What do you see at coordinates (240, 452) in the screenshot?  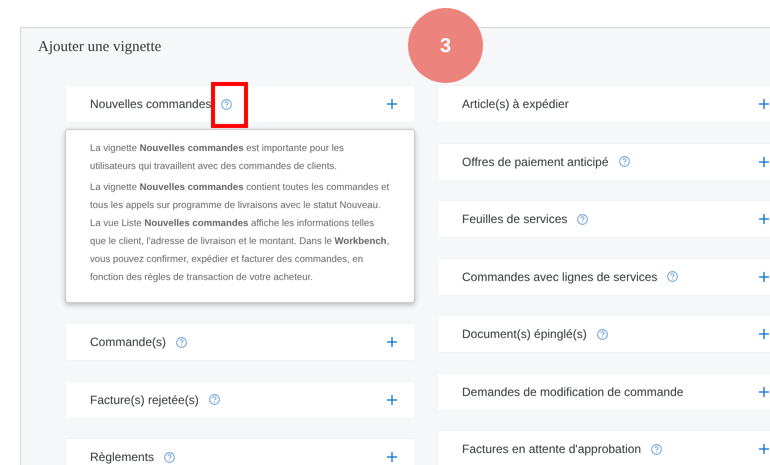 I see `tile-card: Règlements` at bounding box center [240, 452].